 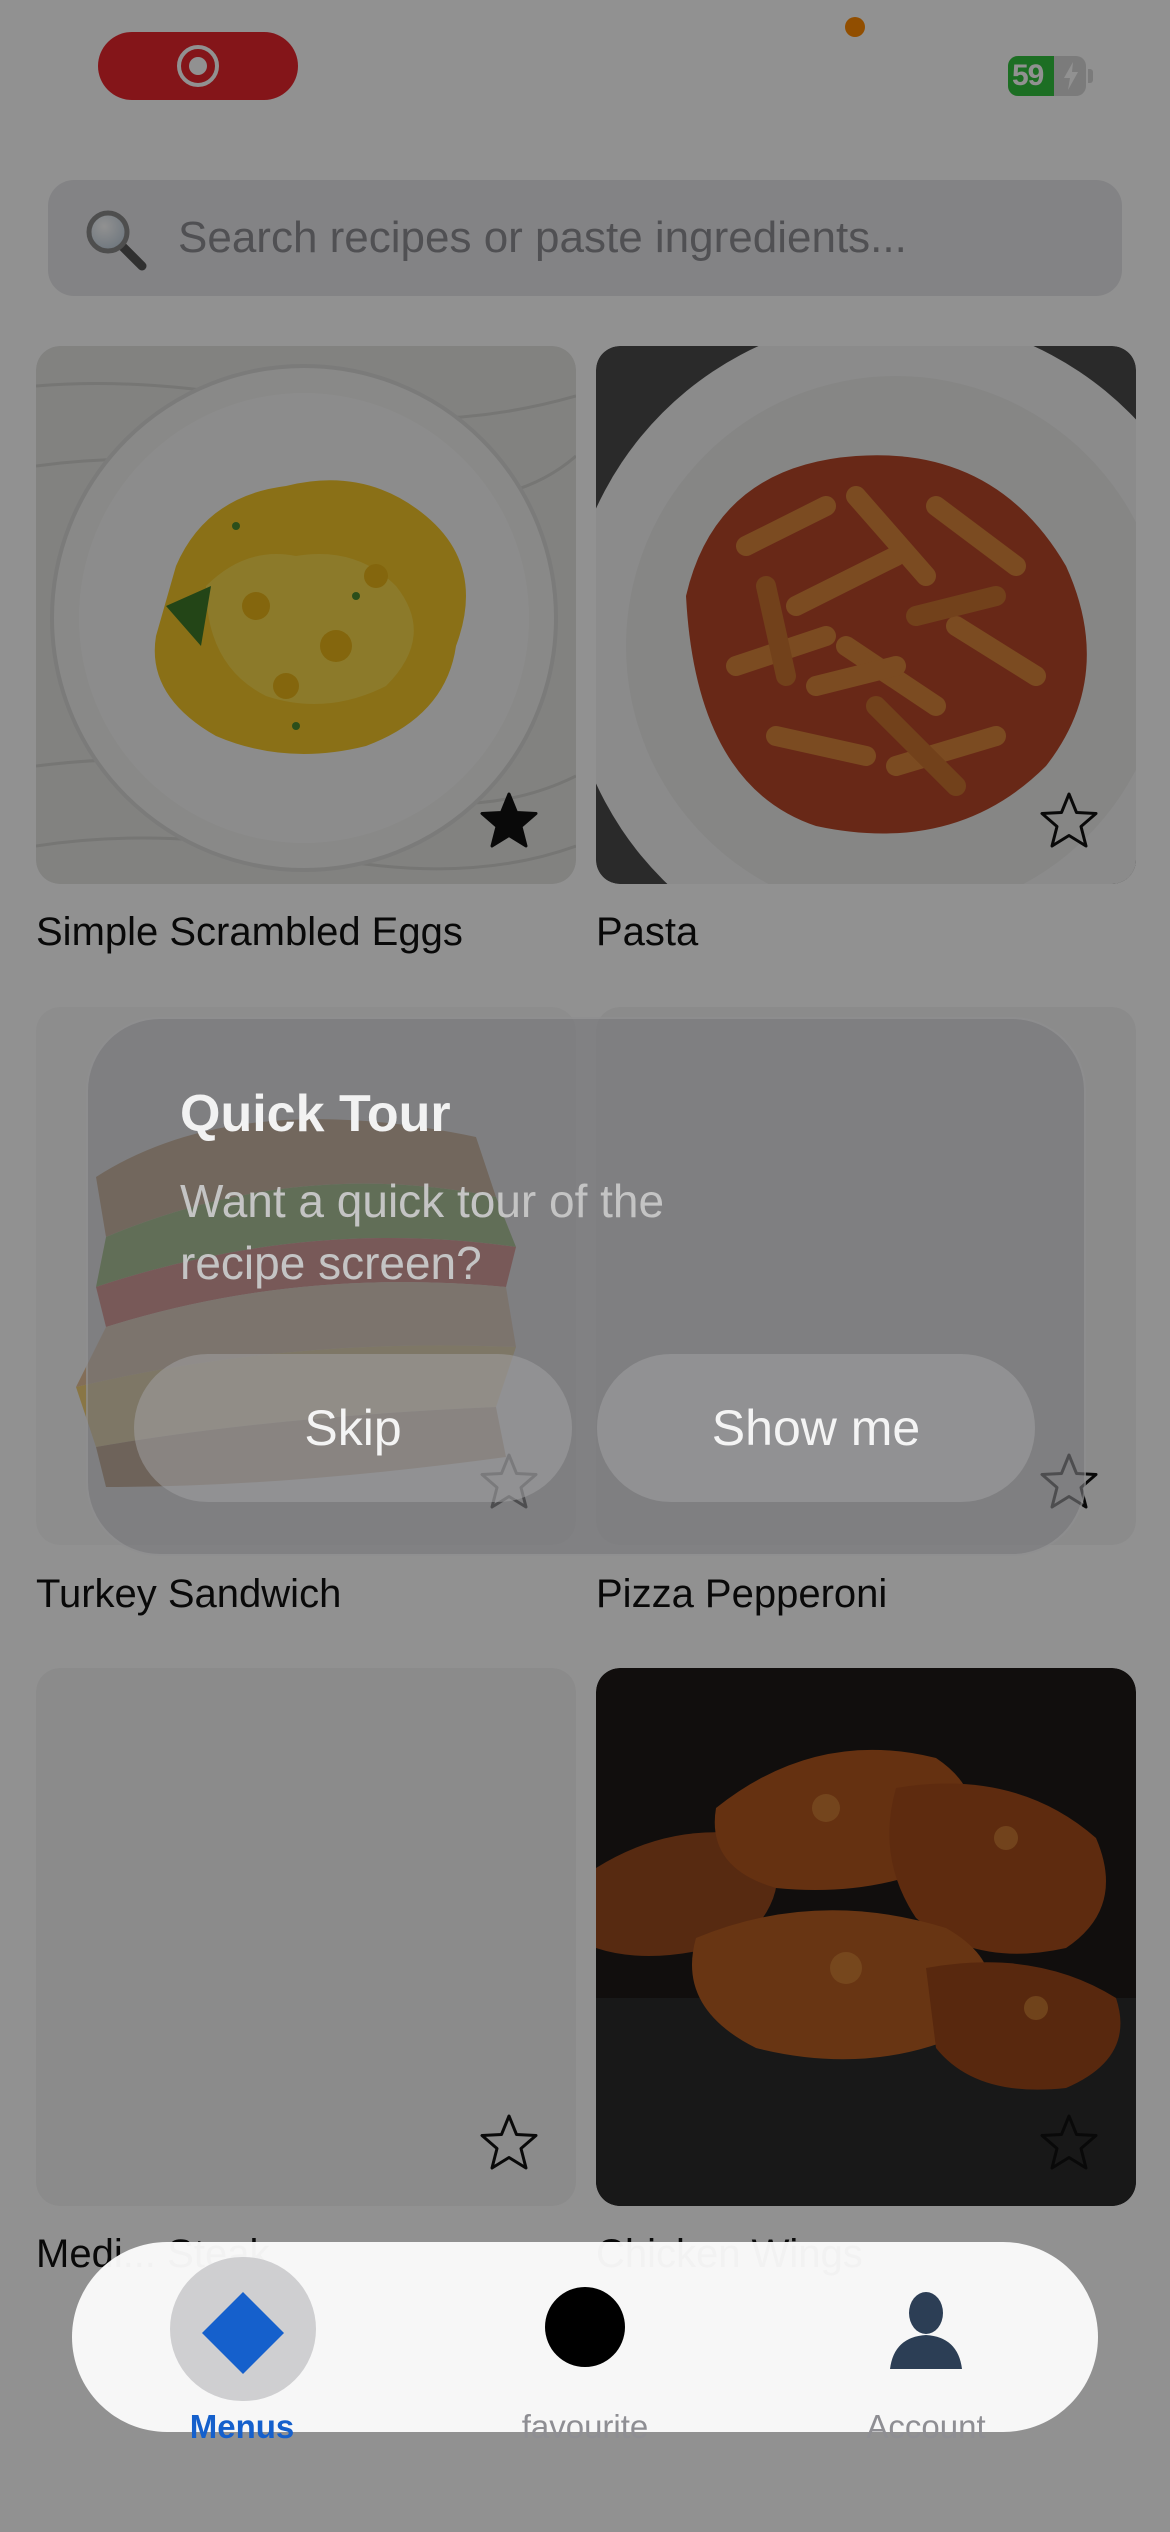 I want to click on tab-menus, so click(x=243, y=2348).